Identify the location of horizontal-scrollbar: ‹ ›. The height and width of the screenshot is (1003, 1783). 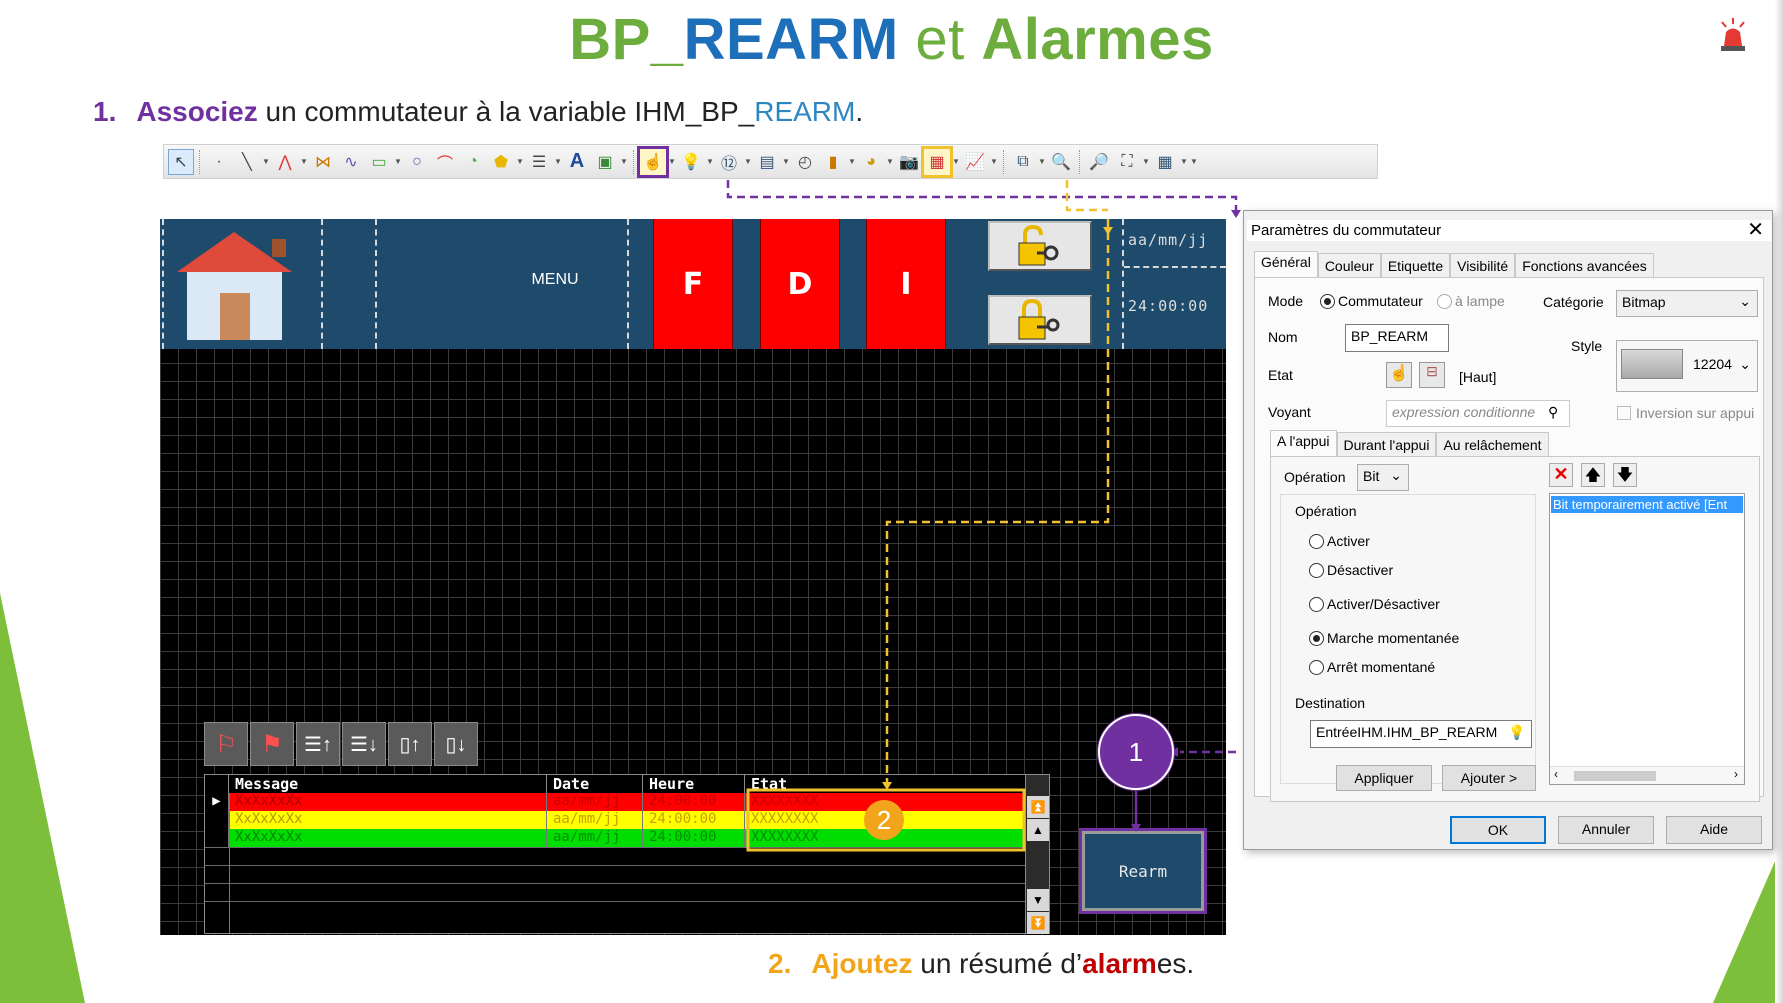
(1647, 775).